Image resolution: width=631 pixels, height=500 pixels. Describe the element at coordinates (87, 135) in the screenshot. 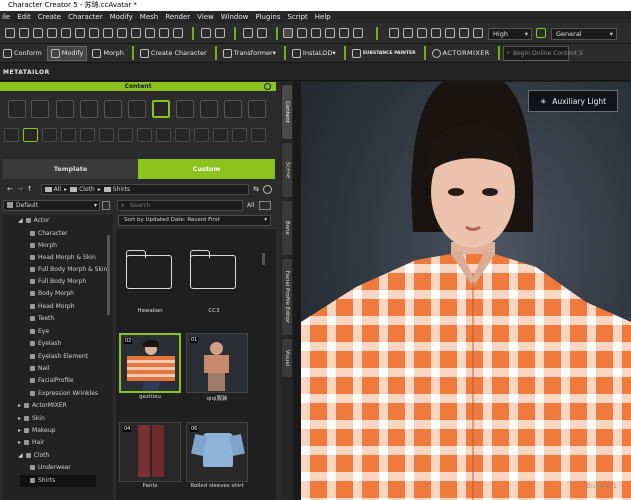

I see `sub-full-icon` at that location.